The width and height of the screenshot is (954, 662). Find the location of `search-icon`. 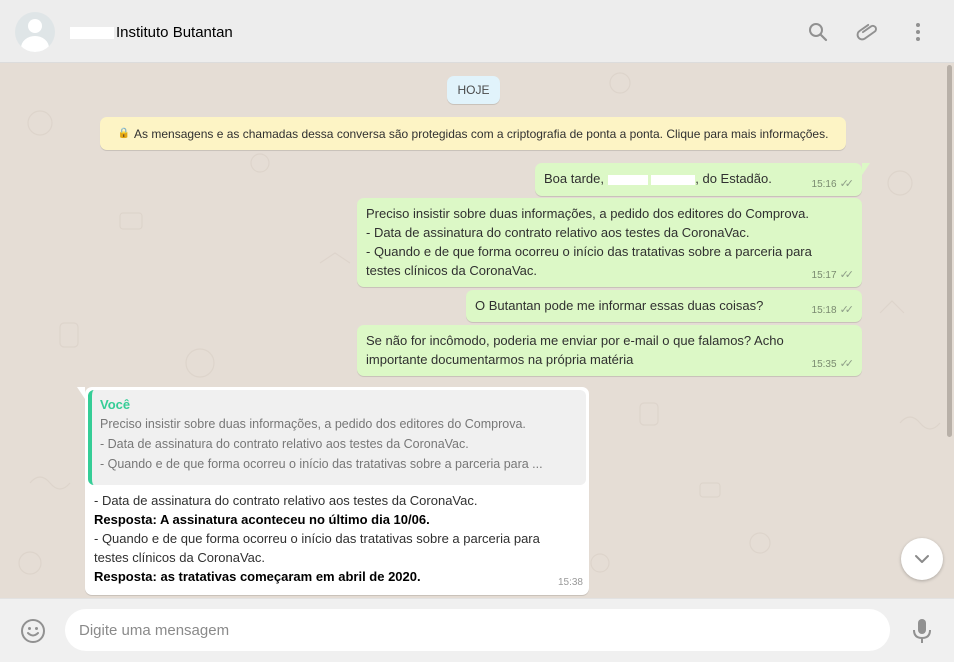

search-icon is located at coordinates (818, 32).